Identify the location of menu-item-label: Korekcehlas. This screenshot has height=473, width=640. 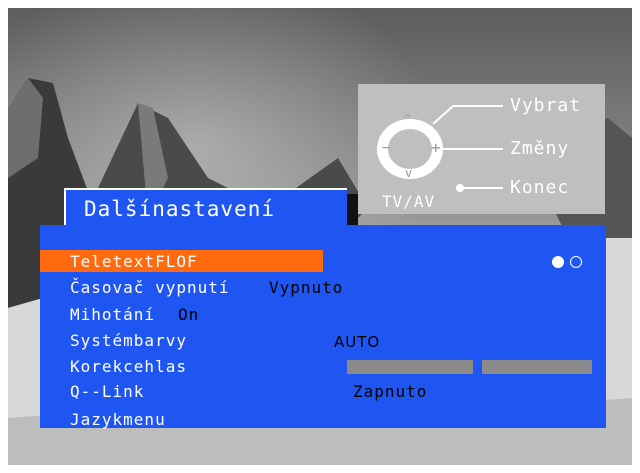
(128, 366).